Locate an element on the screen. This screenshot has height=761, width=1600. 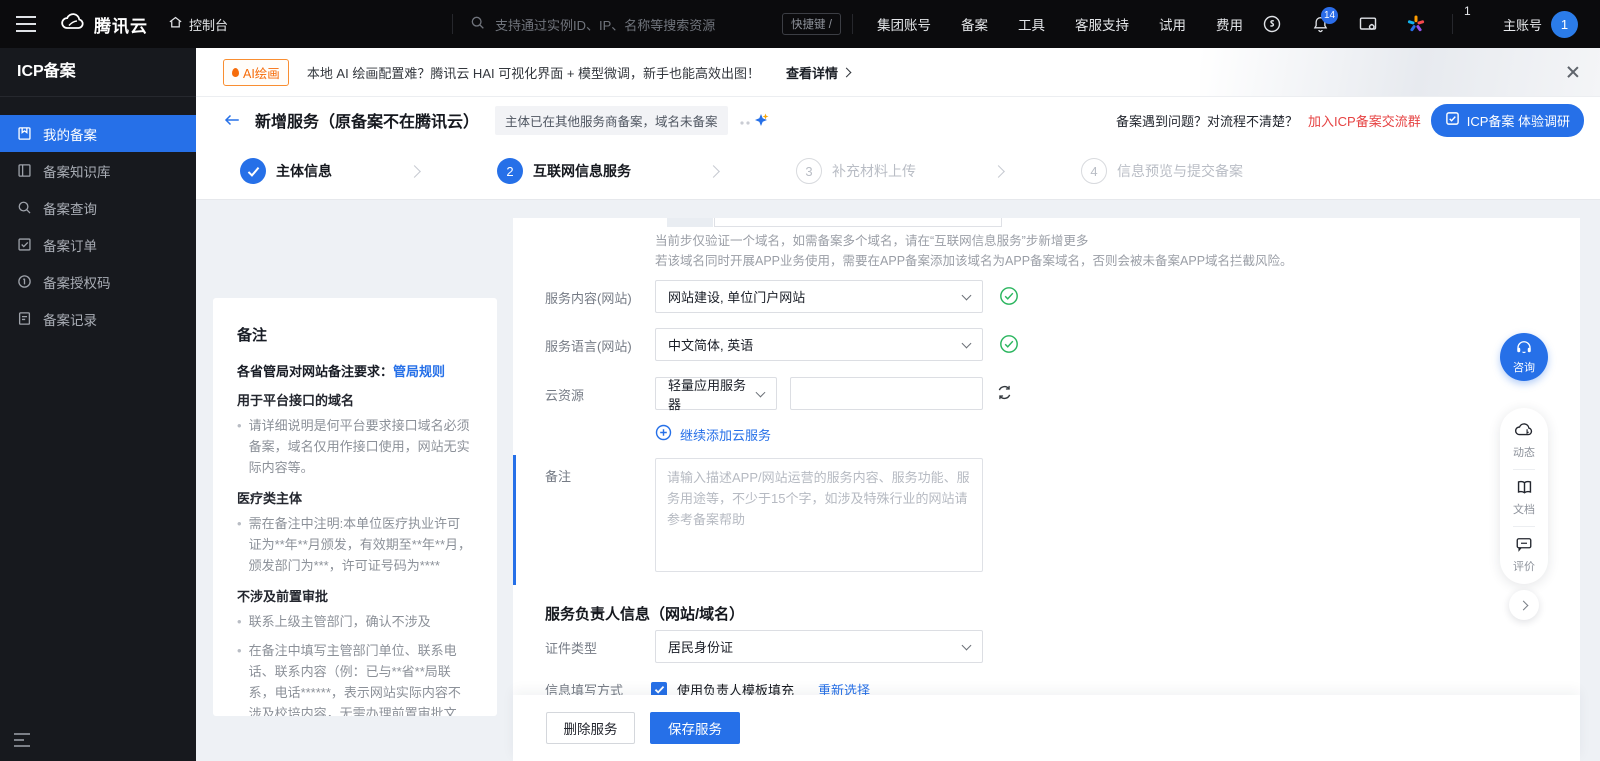
shortcut-chip: 快捷键 / is located at coordinates (811, 24).